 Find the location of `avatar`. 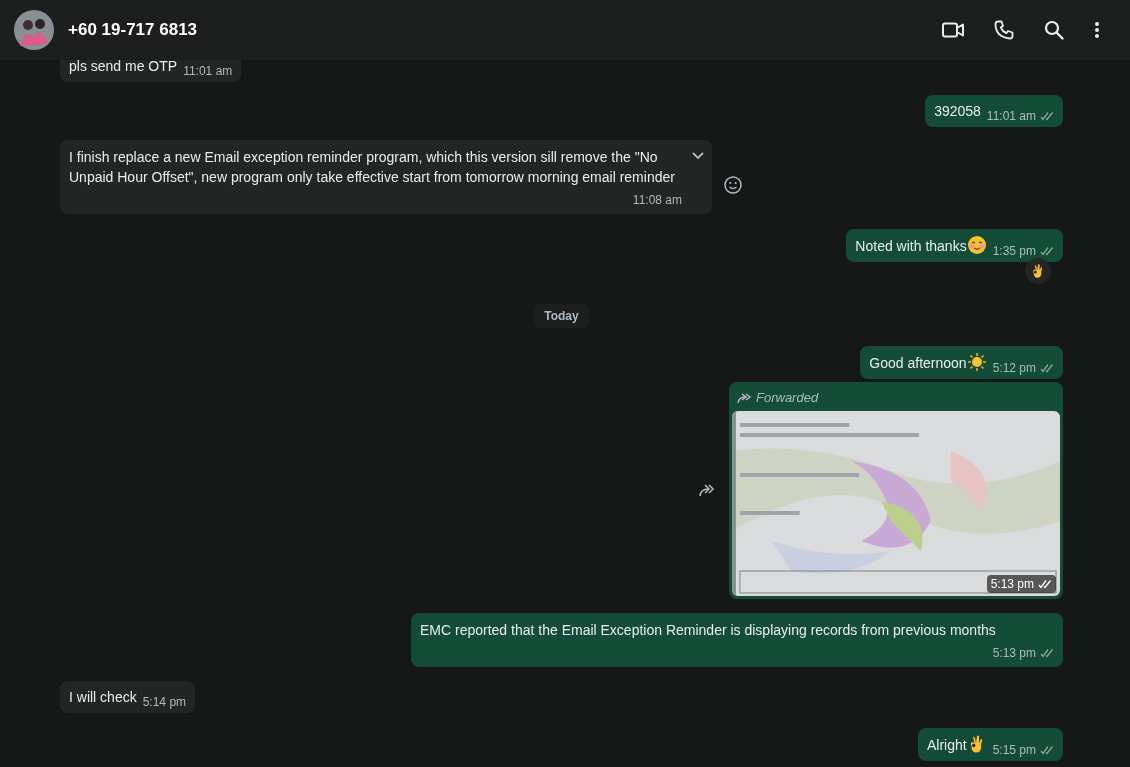

avatar is located at coordinates (34, 30).